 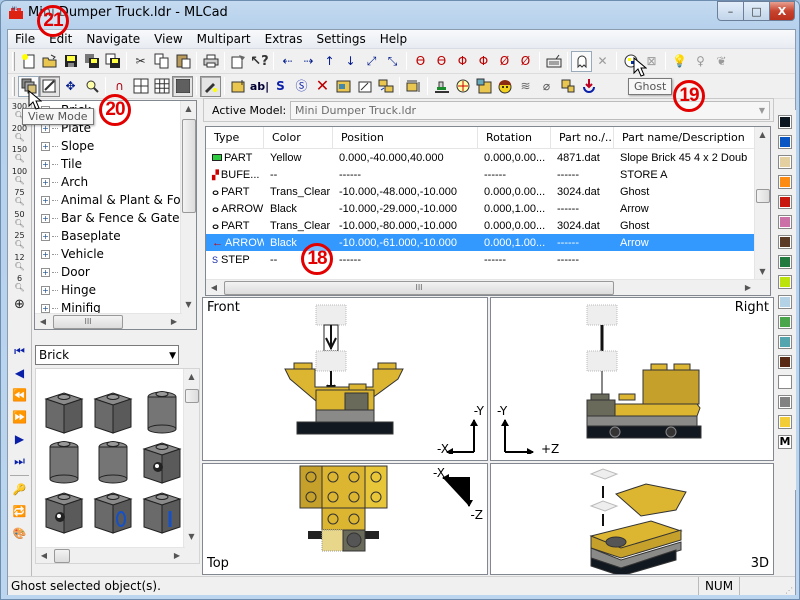 What do you see at coordinates (19, 439) in the screenshot?
I see `next-step-icon: ▶` at bounding box center [19, 439].